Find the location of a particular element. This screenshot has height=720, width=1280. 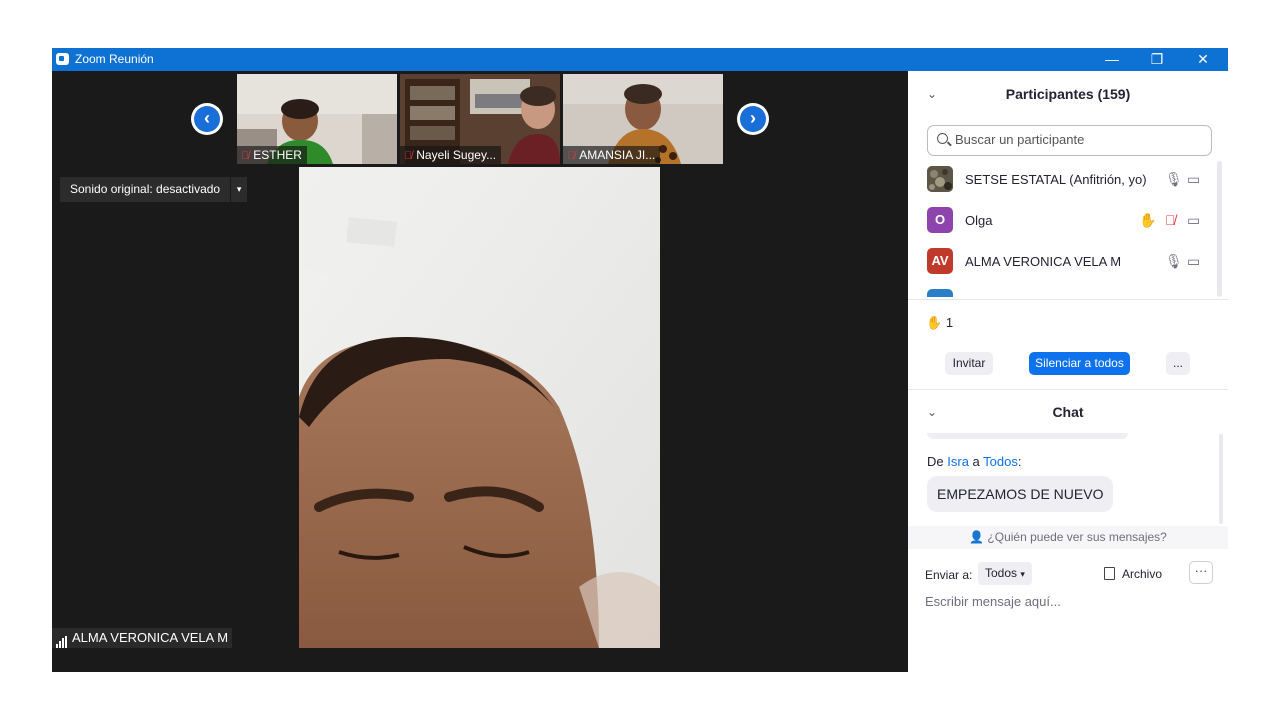

avatar: AV is located at coordinates (940, 261).